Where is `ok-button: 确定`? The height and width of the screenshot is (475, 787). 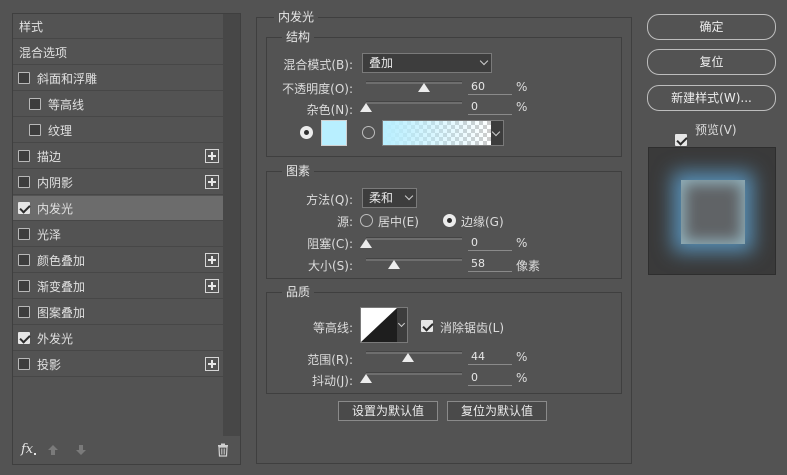
ok-button: 确定 is located at coordinates (711, 27).